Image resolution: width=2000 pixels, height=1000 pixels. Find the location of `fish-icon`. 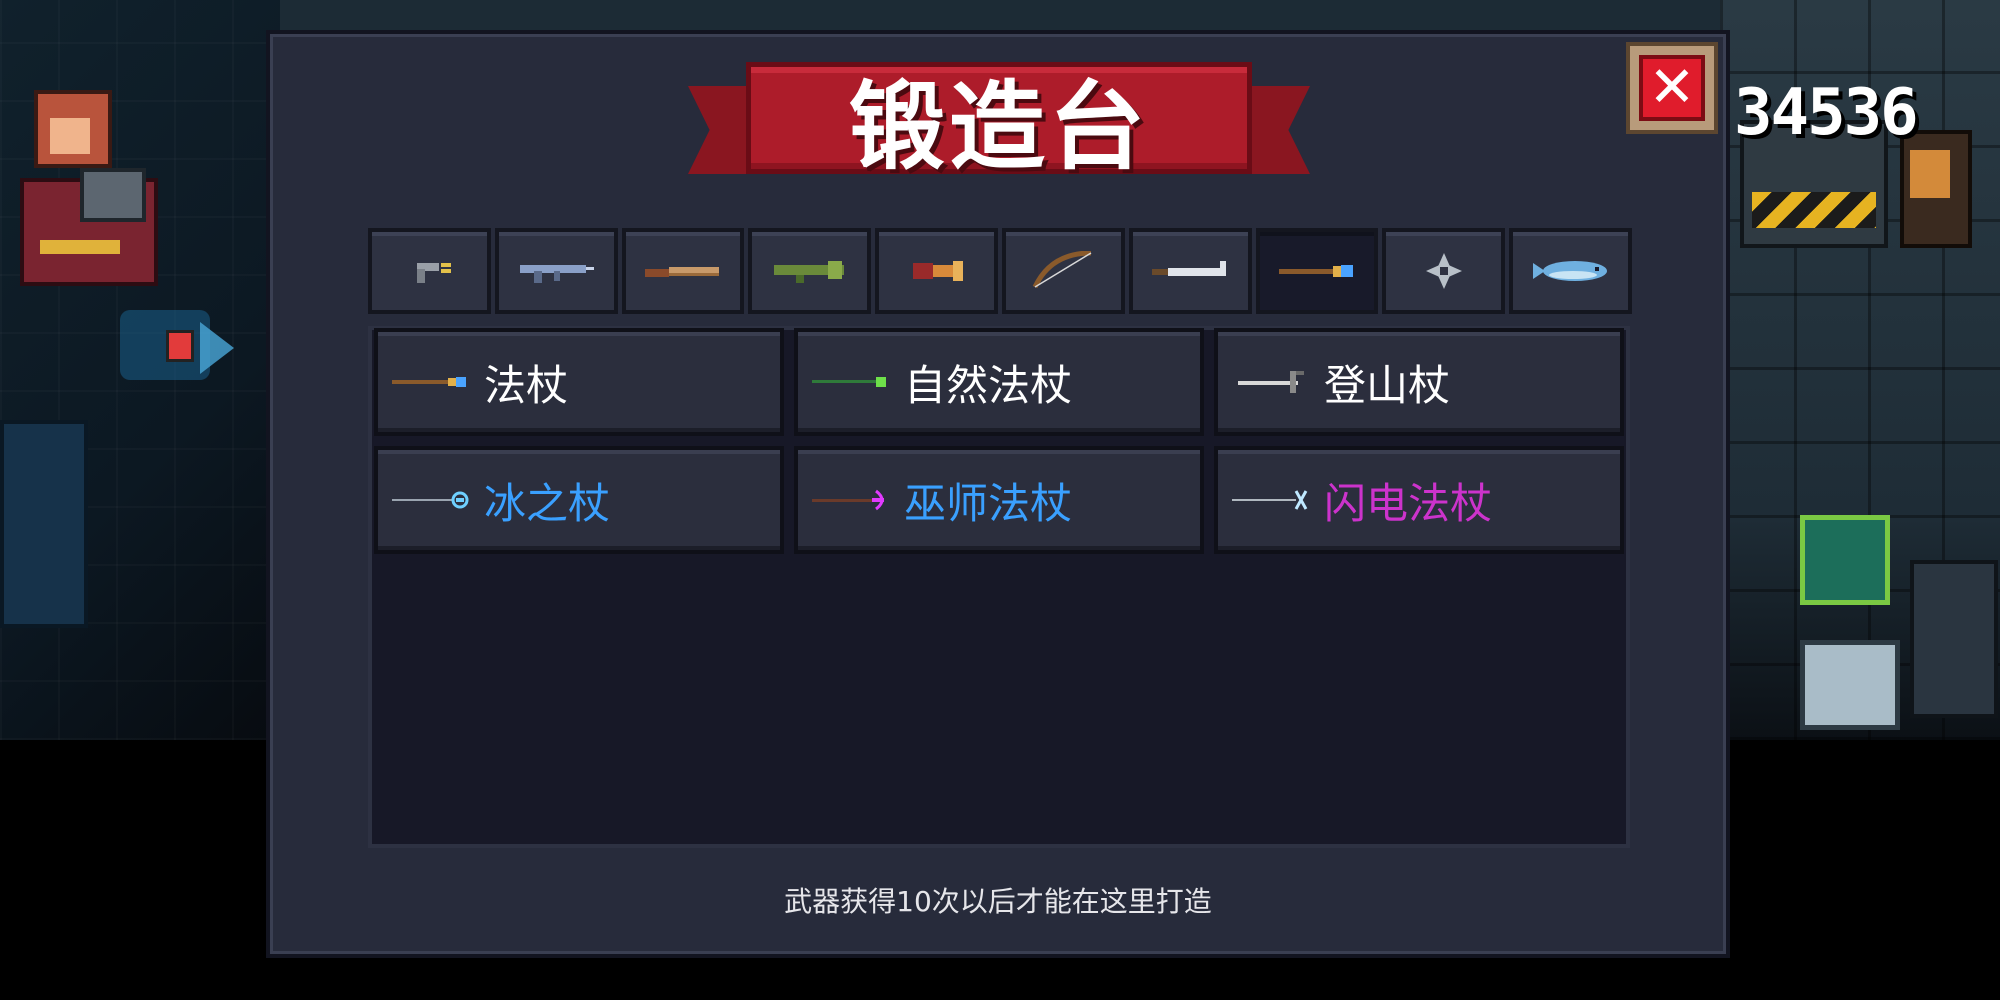

fish-icon is located at coordinates (1569, 271).